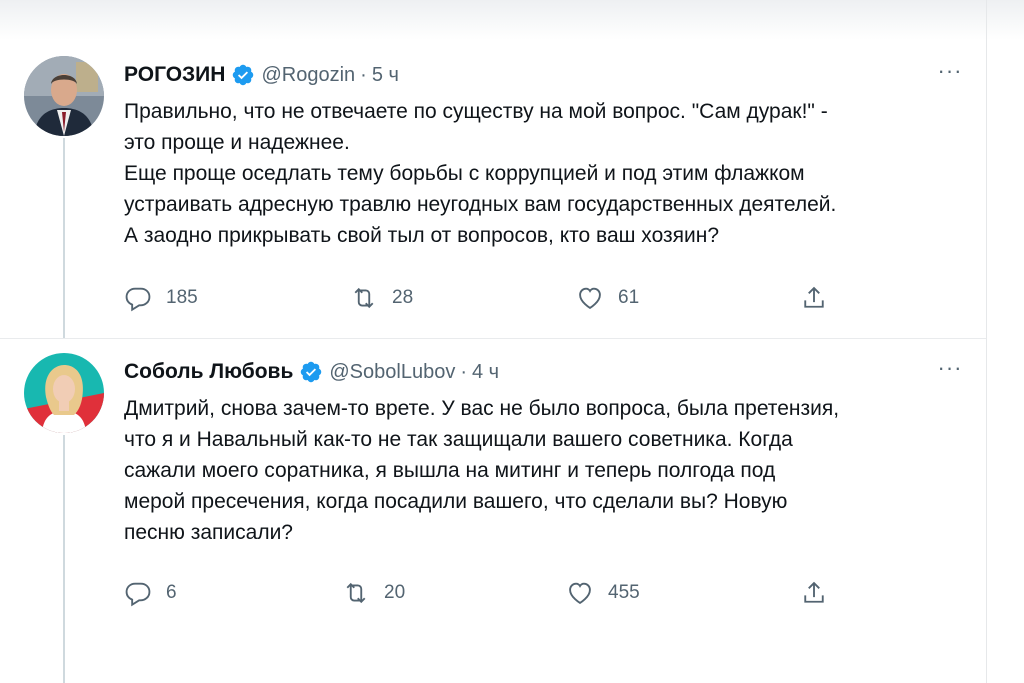  Describe the element at coordinates (484, 593) in the screenshot. I see `tweet-actions: 6 20 455` at that location.